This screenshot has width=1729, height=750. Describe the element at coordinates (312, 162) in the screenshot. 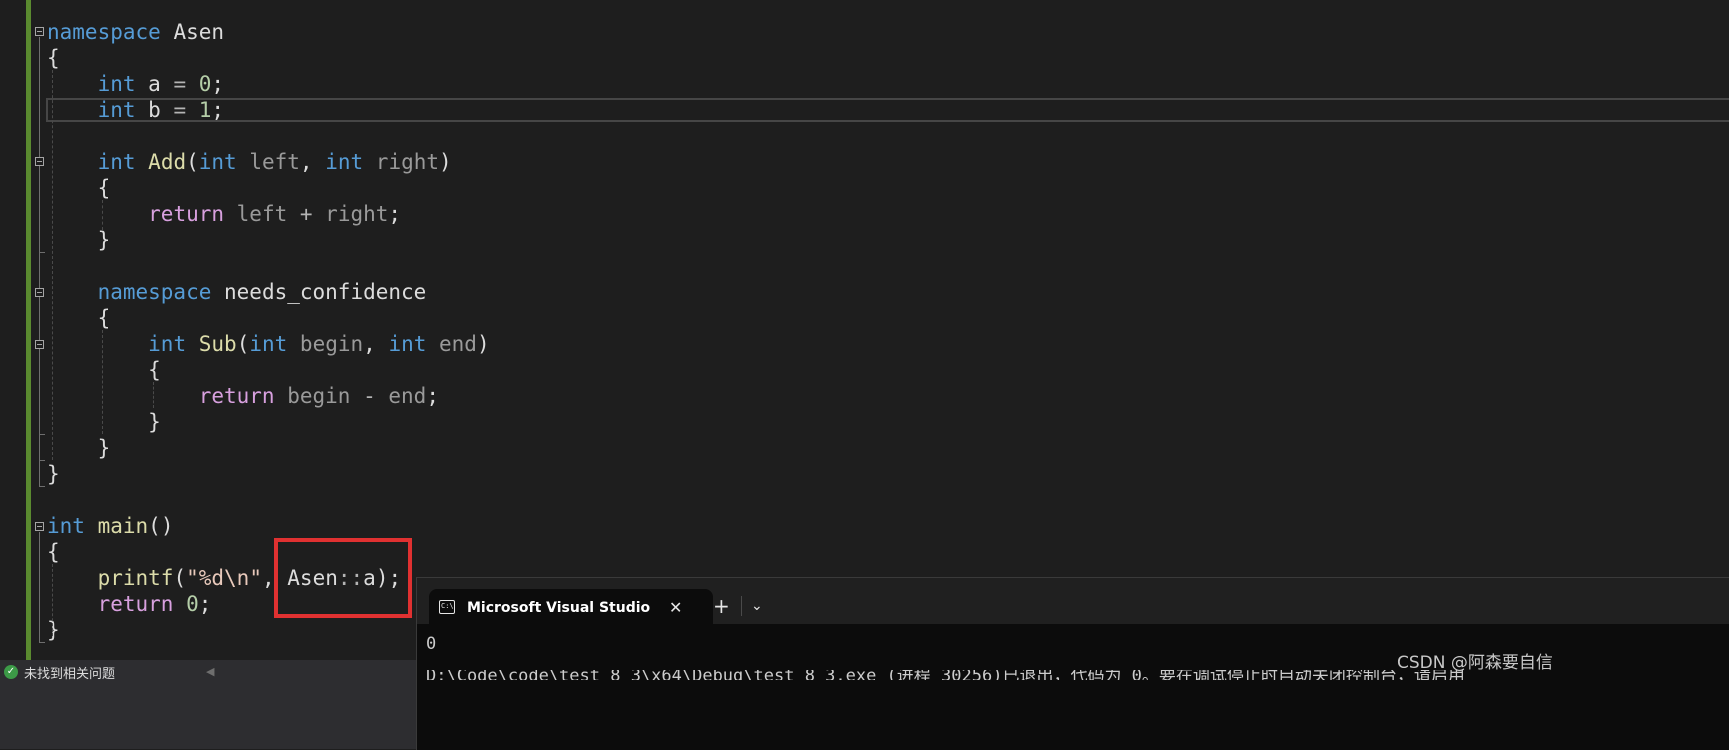

I see `code-token: ,` at that location.